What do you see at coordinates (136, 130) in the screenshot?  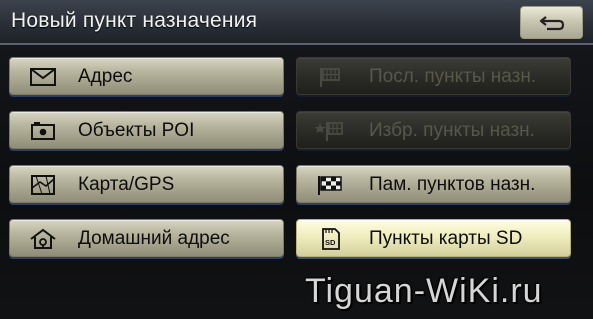 I see `poi-label: Объекты POI` at bounding box center [136, 130].